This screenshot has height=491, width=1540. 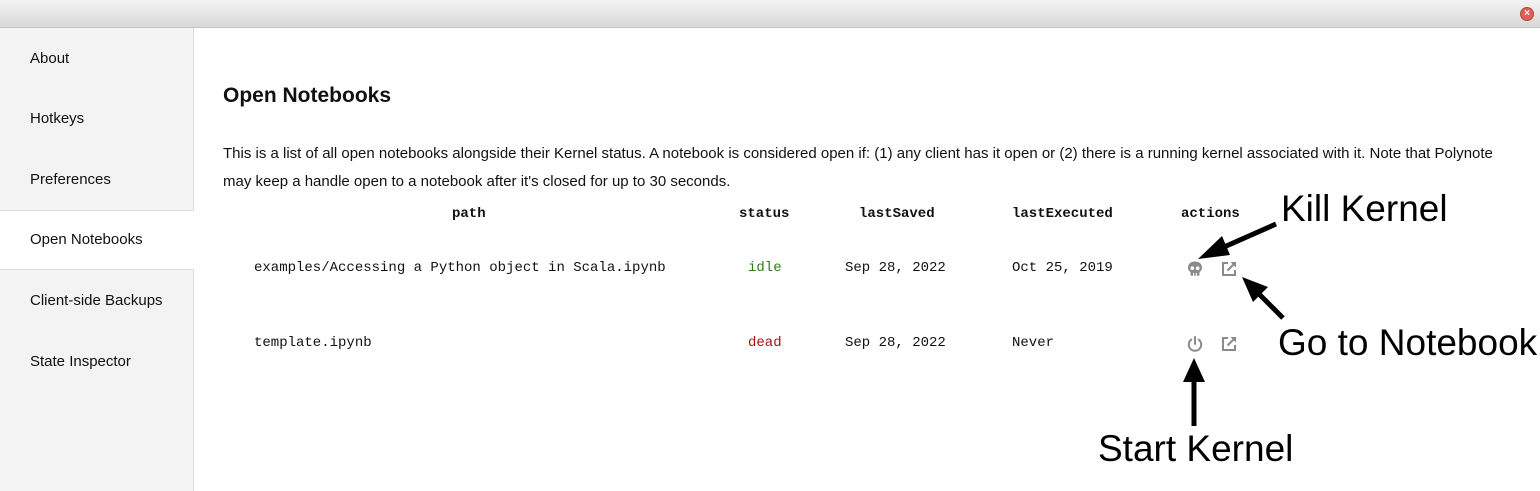 What do you see at coordinates (1195, 344) in the screenshot?
I see `power-icon` at bounding box center [1195, 344].